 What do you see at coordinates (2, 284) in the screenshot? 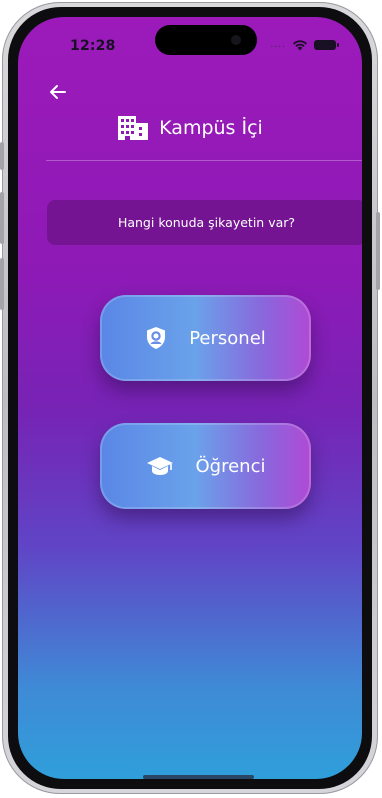
I see `volume-down-button` at bounding box center [2, 284].